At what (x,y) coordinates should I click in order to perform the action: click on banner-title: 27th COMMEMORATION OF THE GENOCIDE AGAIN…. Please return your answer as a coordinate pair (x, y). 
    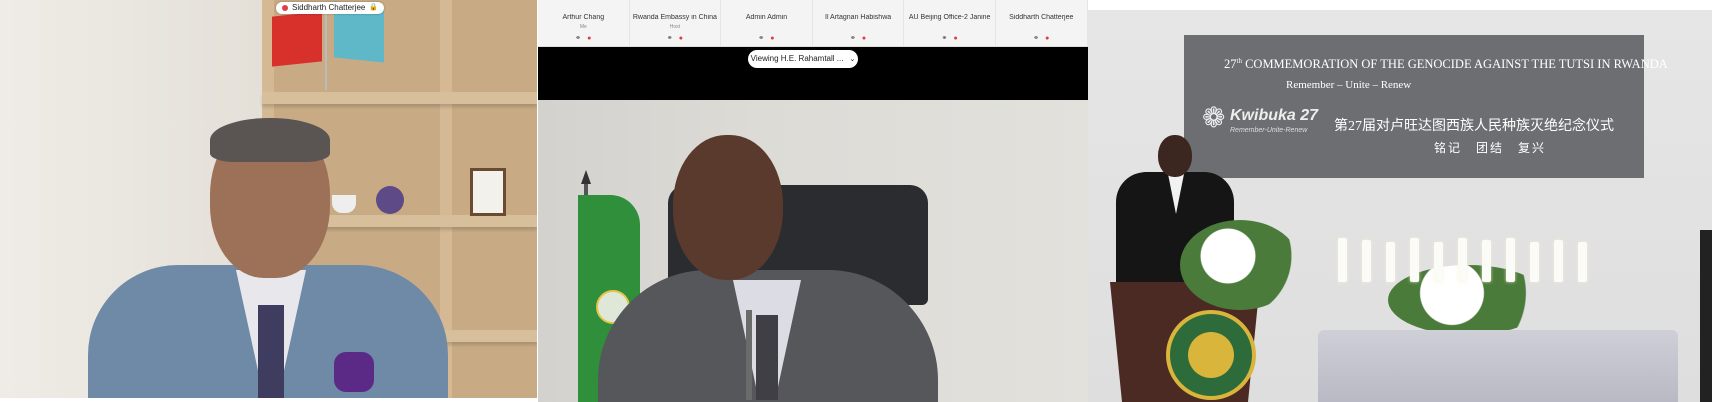
    Looking at the image, I should click on (1446, 64).